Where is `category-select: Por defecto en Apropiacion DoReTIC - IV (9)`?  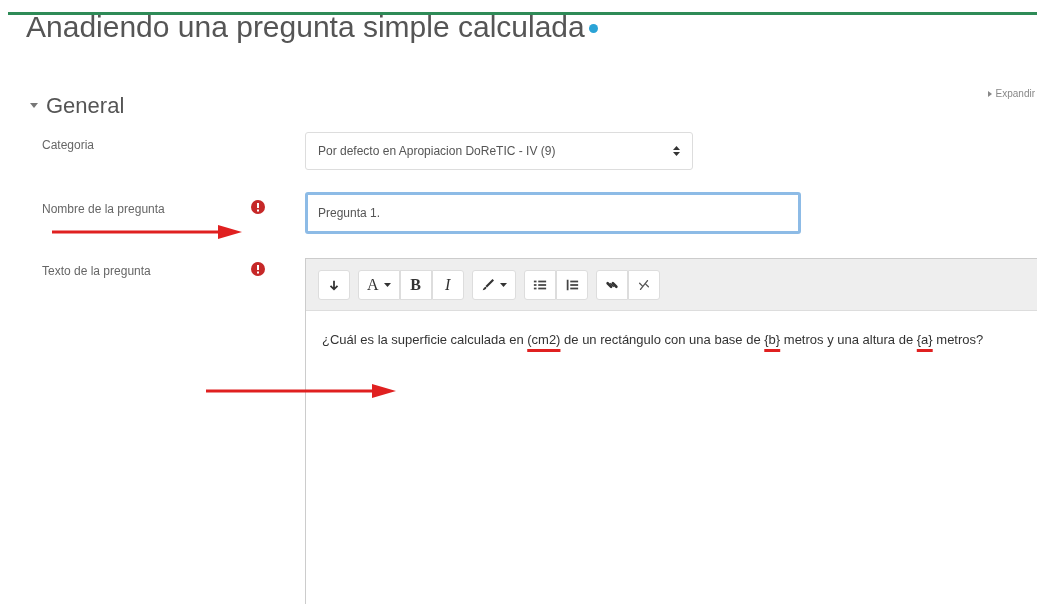
category-select: Por defecto en Apropiacion DoReTIC - IV (9) is located at coordinates (499, 151).